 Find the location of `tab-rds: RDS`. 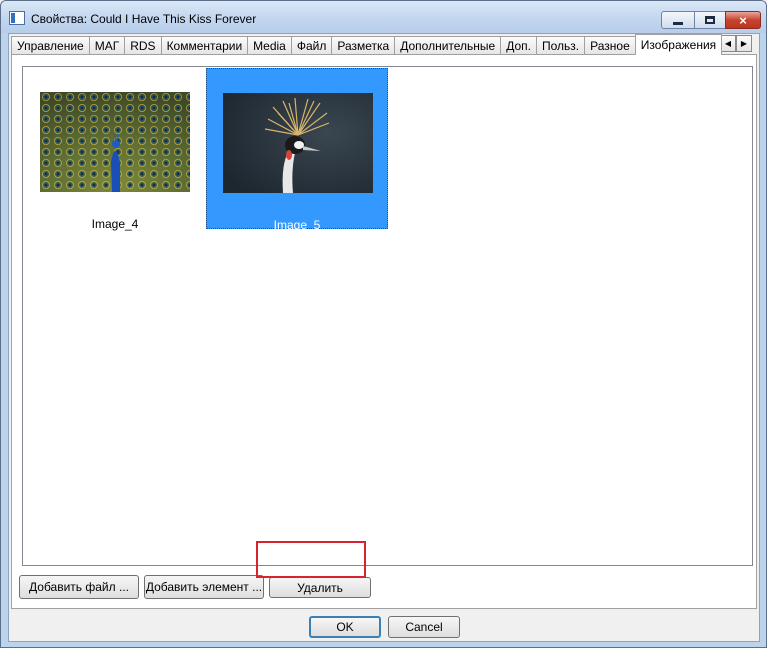

tab-rds: RDS is located at coordinates (143, 45).